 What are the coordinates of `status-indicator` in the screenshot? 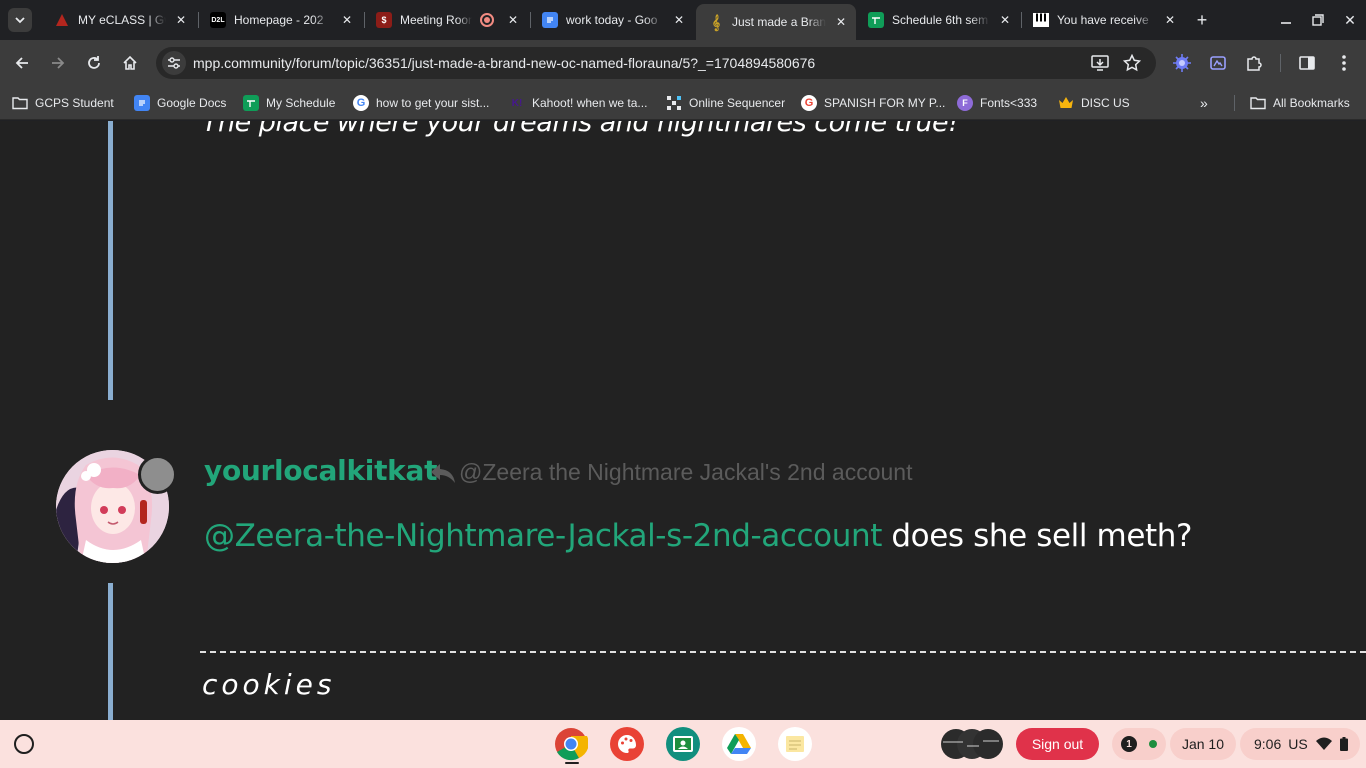 It's located at (157, 474).